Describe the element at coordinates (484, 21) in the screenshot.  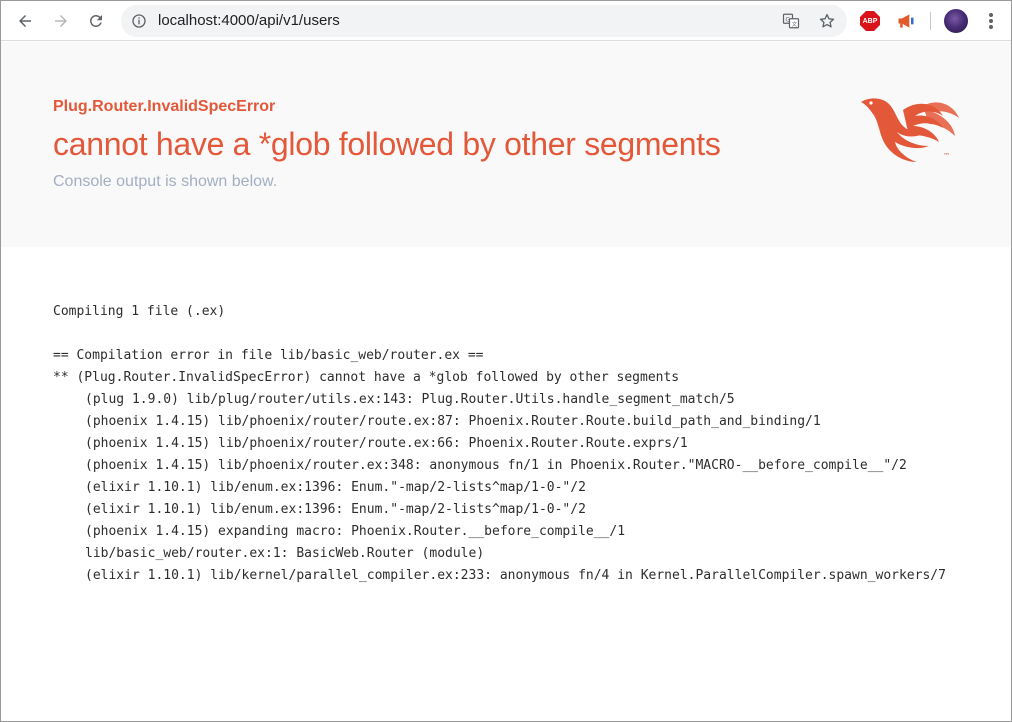
I see `address-bar: localhost:4000/api/v1/users G 文` at that location.